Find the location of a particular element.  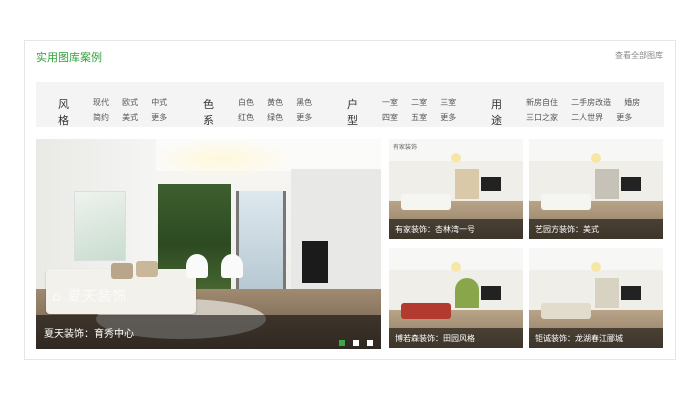

filter-options-layout: 一室 二室 三室 四室 五室 更多 is located at coordinates (437, 106).